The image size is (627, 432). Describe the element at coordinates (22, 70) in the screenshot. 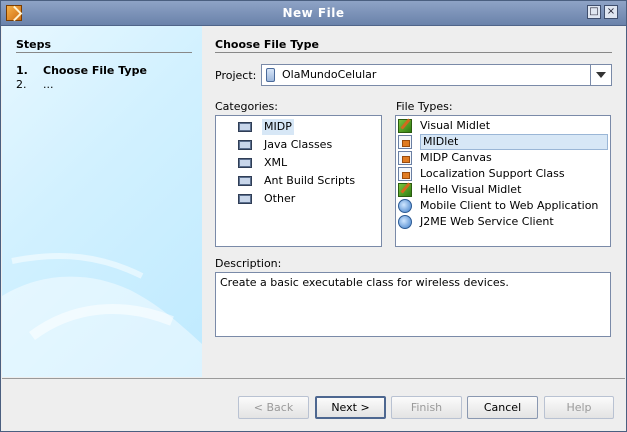

I see `step-number: 1.` at that location.